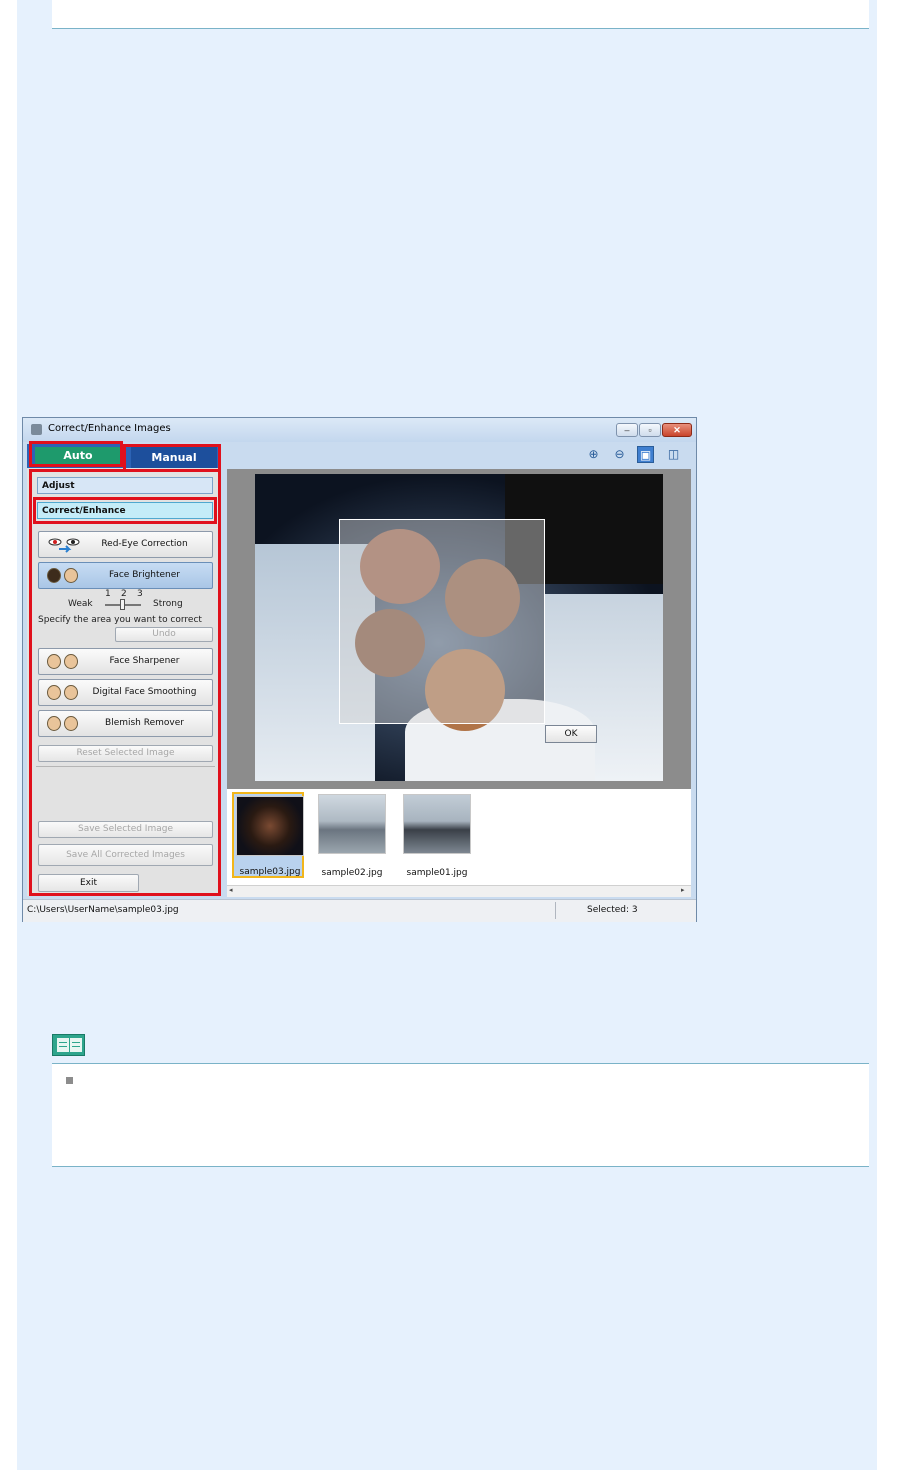 This screenshot has height=1470, width=900. What do you see at coordinates (144, 661) in the screenshot?
I see `face-sharpener-label: Face Sharpener` at bounding box center [144, 661].